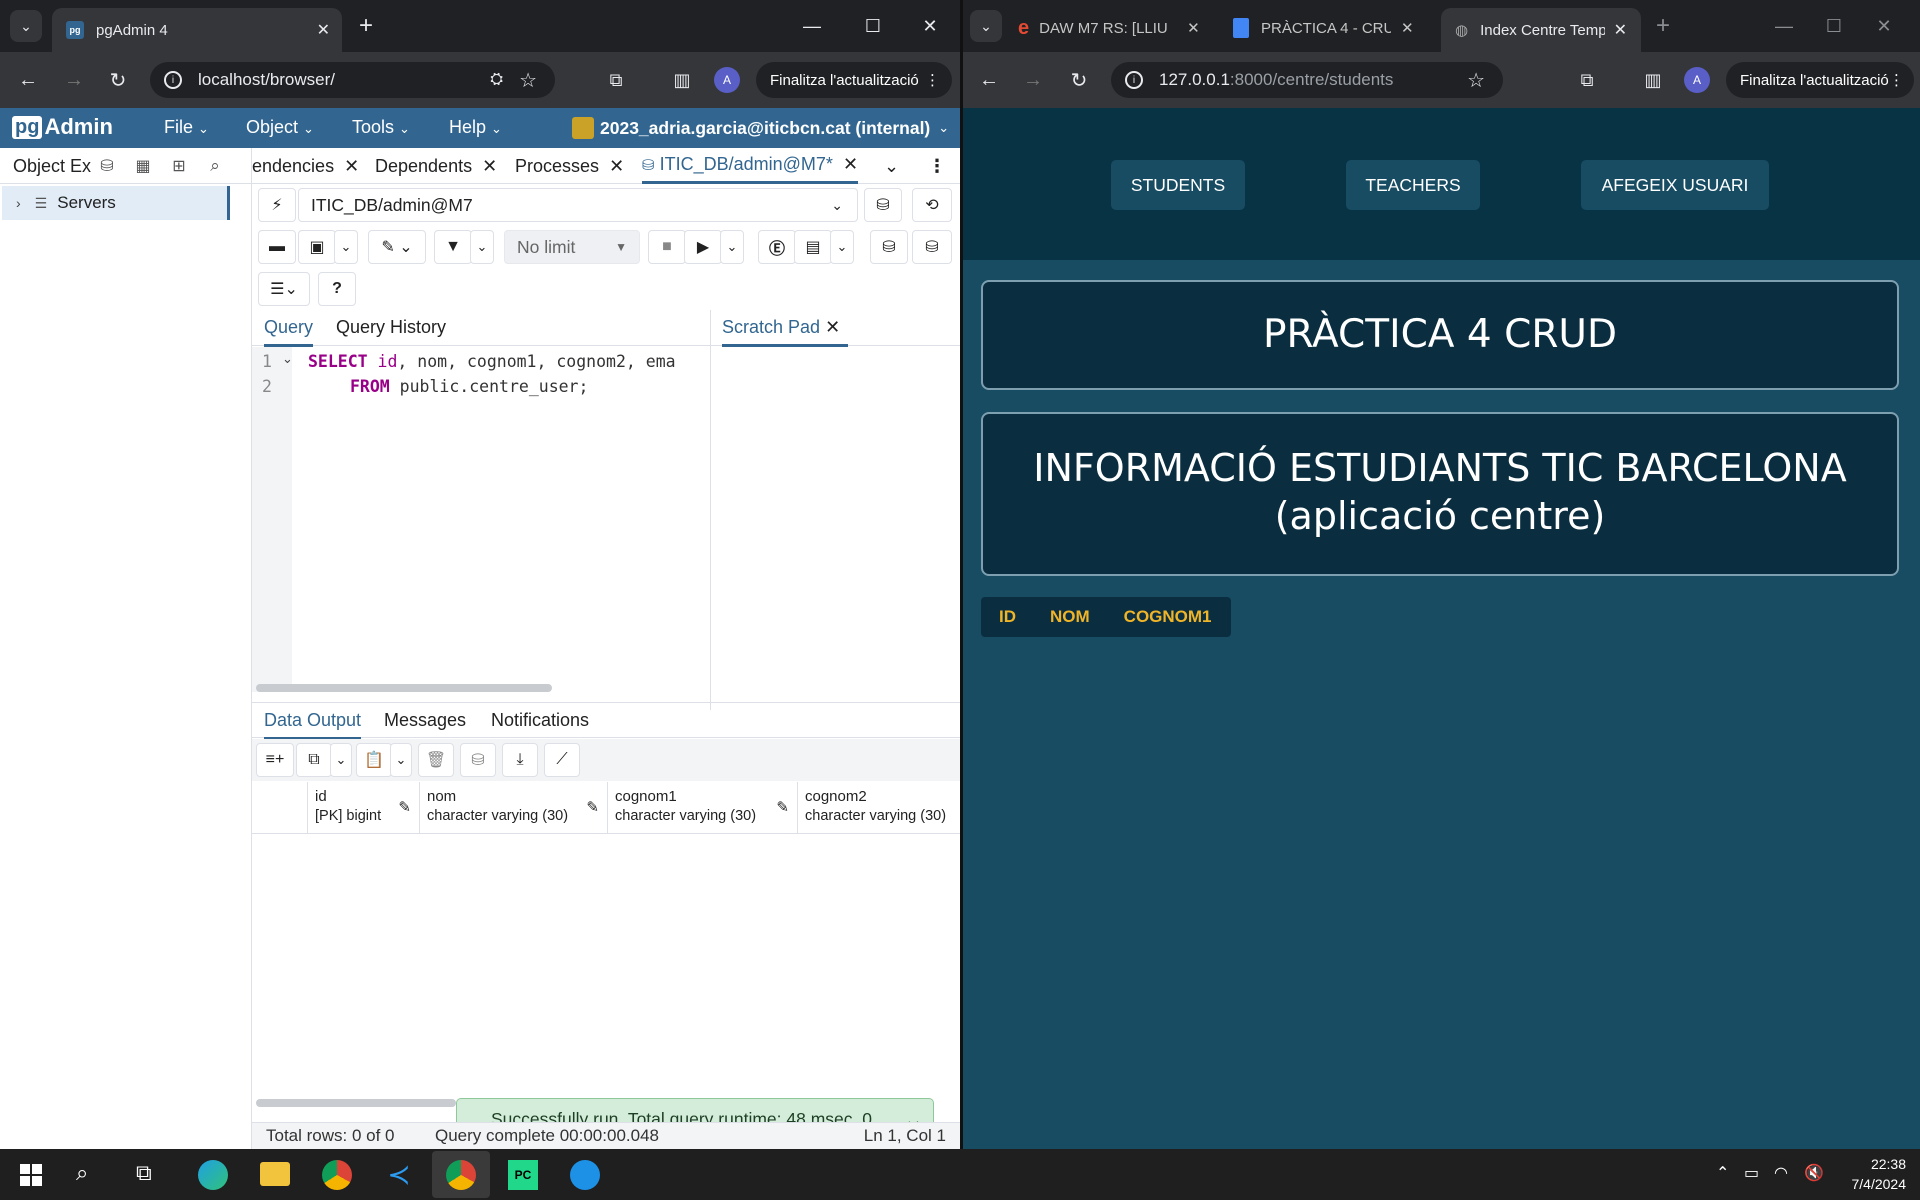 This screenshot has width=1920, height=1200. What do you see at coordinates (813, 247) in the screenshot?
I see `explain-analyze-icon: ▤` at bounding box center [813, 247].